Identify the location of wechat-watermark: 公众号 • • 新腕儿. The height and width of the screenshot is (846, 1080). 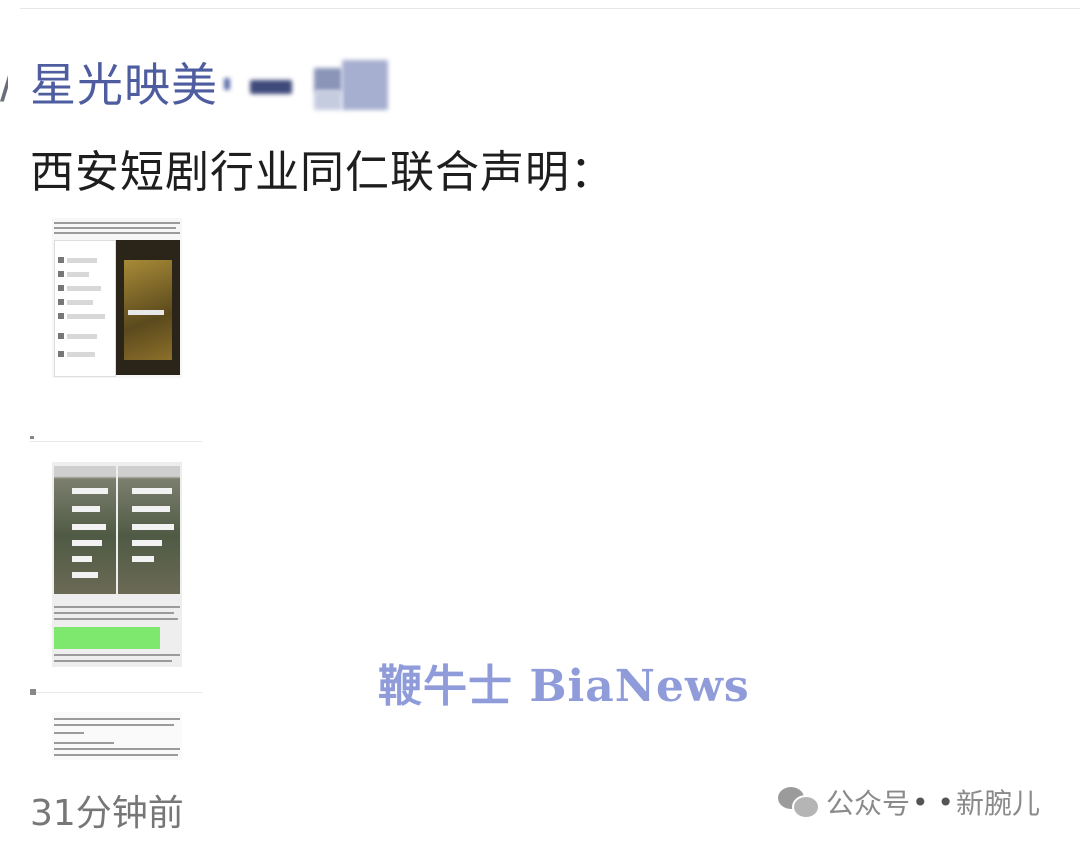
(909, 802).